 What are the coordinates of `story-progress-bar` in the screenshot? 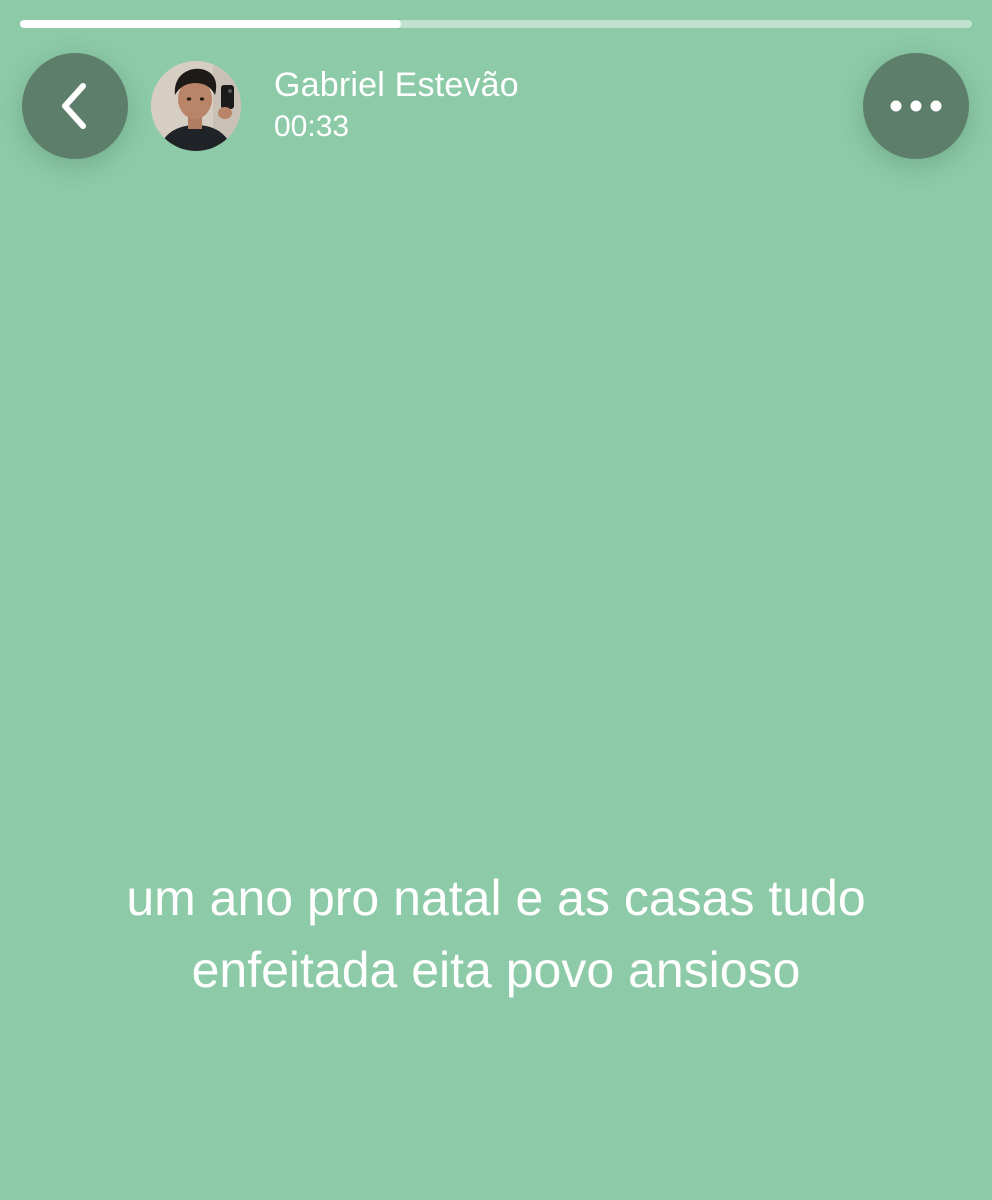 It's located at (496, 24).